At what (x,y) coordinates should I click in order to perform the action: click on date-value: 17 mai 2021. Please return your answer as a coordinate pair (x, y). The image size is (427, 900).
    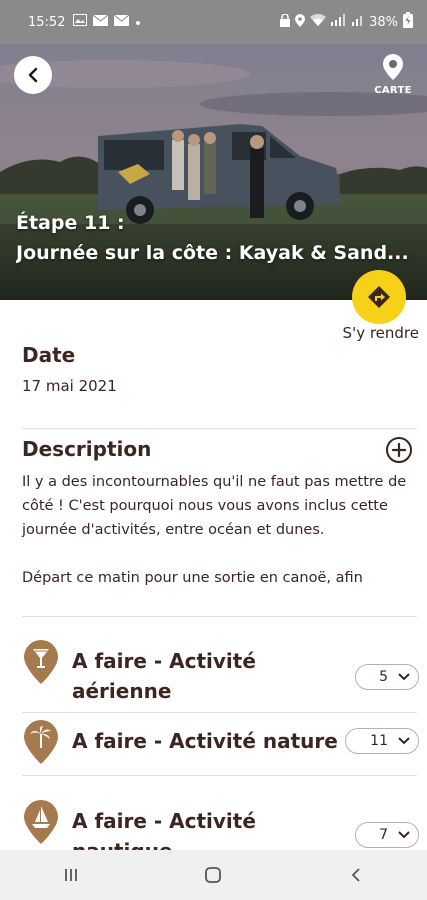
    Looking at the image, I should click on (69, 386).